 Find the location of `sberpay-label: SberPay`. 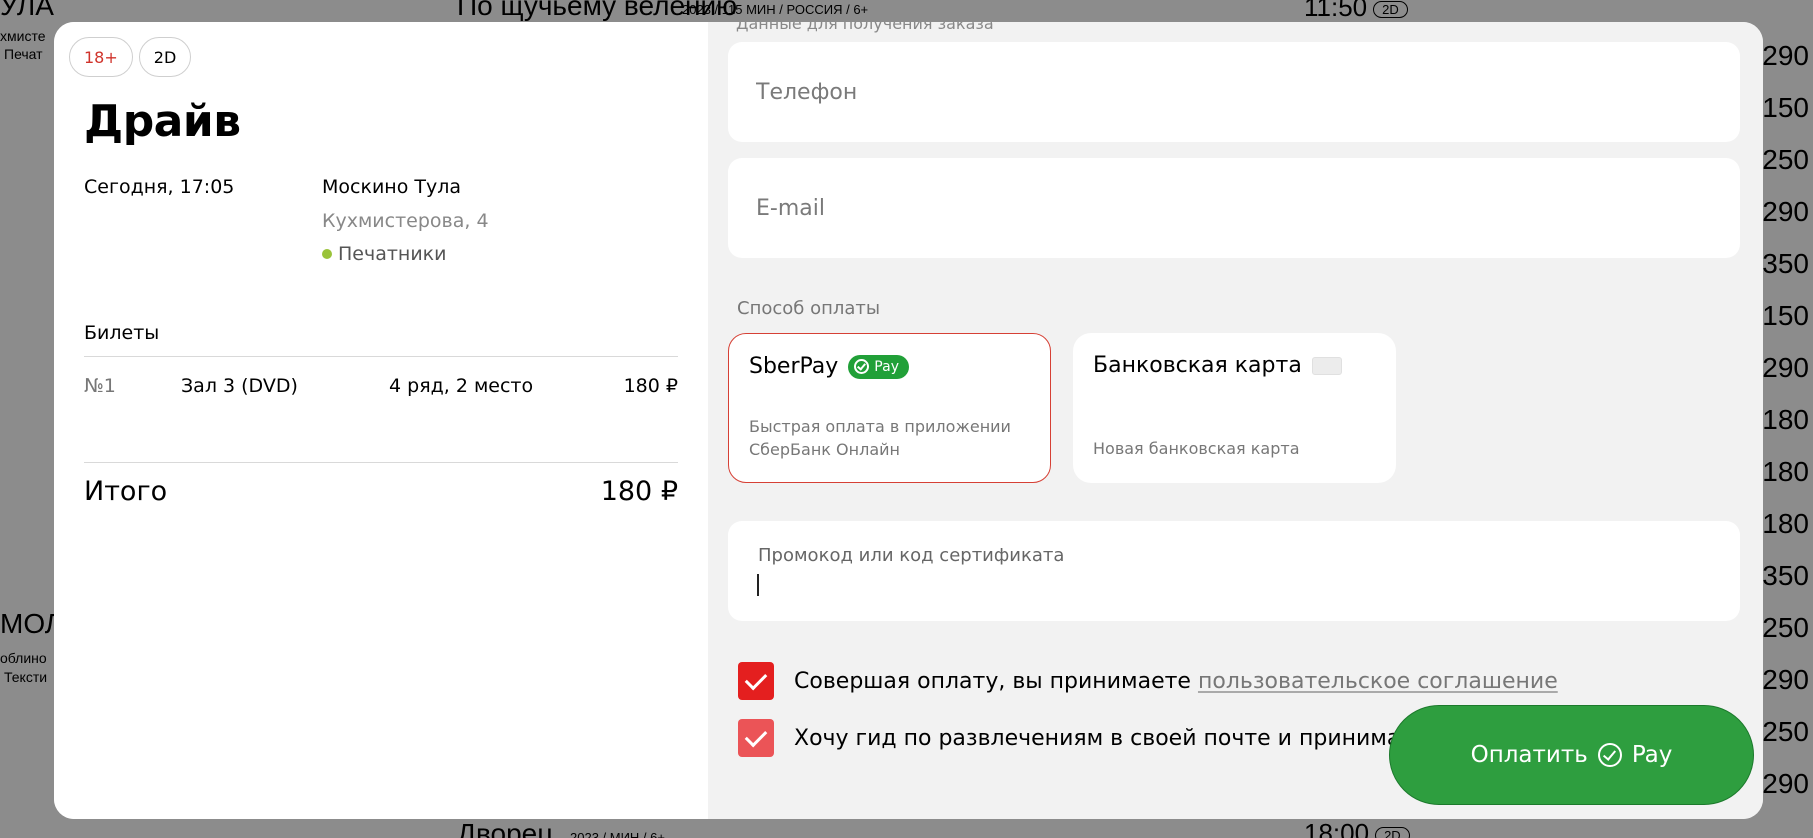

sberpay-label: SberPay is located at coordinates (794, 366).